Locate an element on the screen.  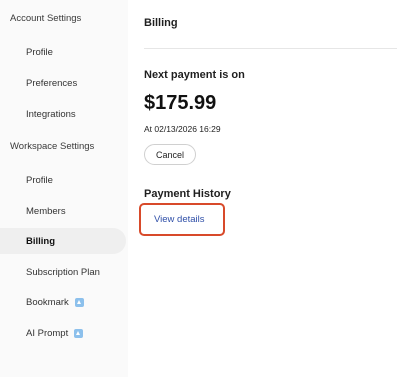
sidebar-item-members: Members is located at coordinates (63, 211).